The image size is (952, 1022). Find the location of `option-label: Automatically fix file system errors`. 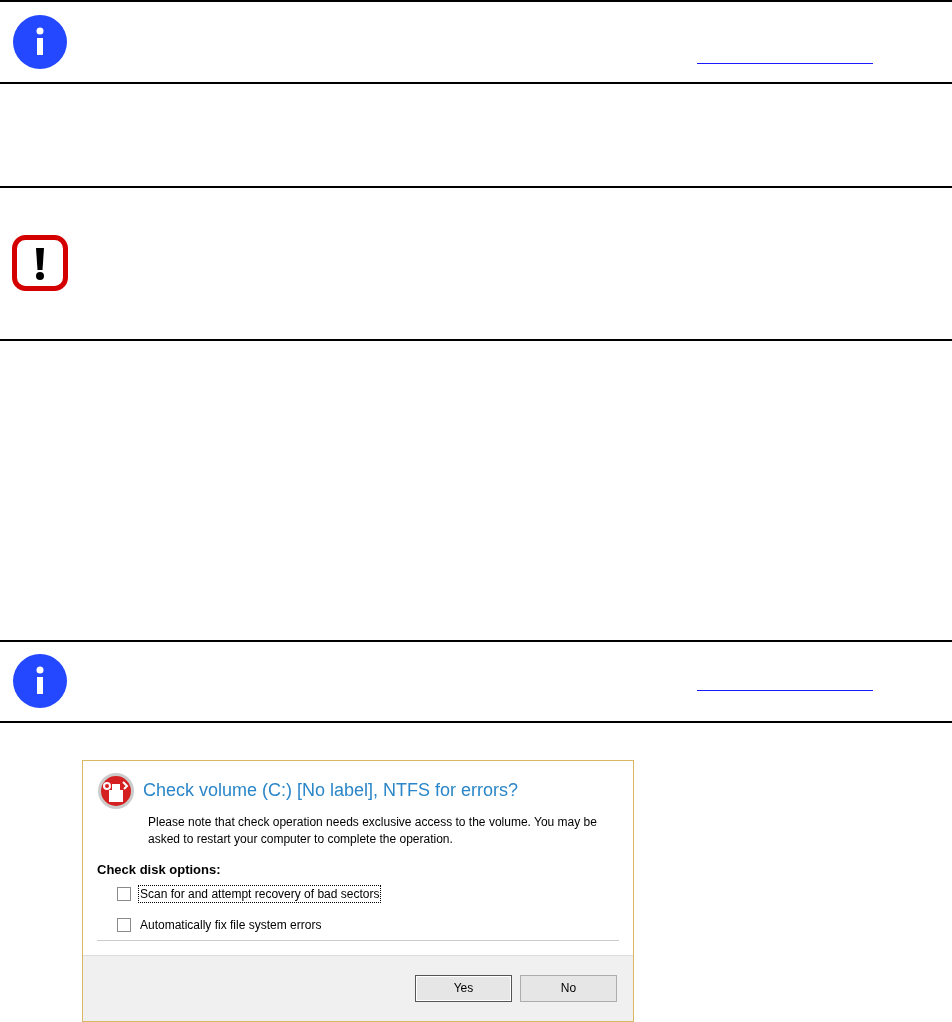

option-label: Automatically fix file system errors is located at coordinates (231, 924).